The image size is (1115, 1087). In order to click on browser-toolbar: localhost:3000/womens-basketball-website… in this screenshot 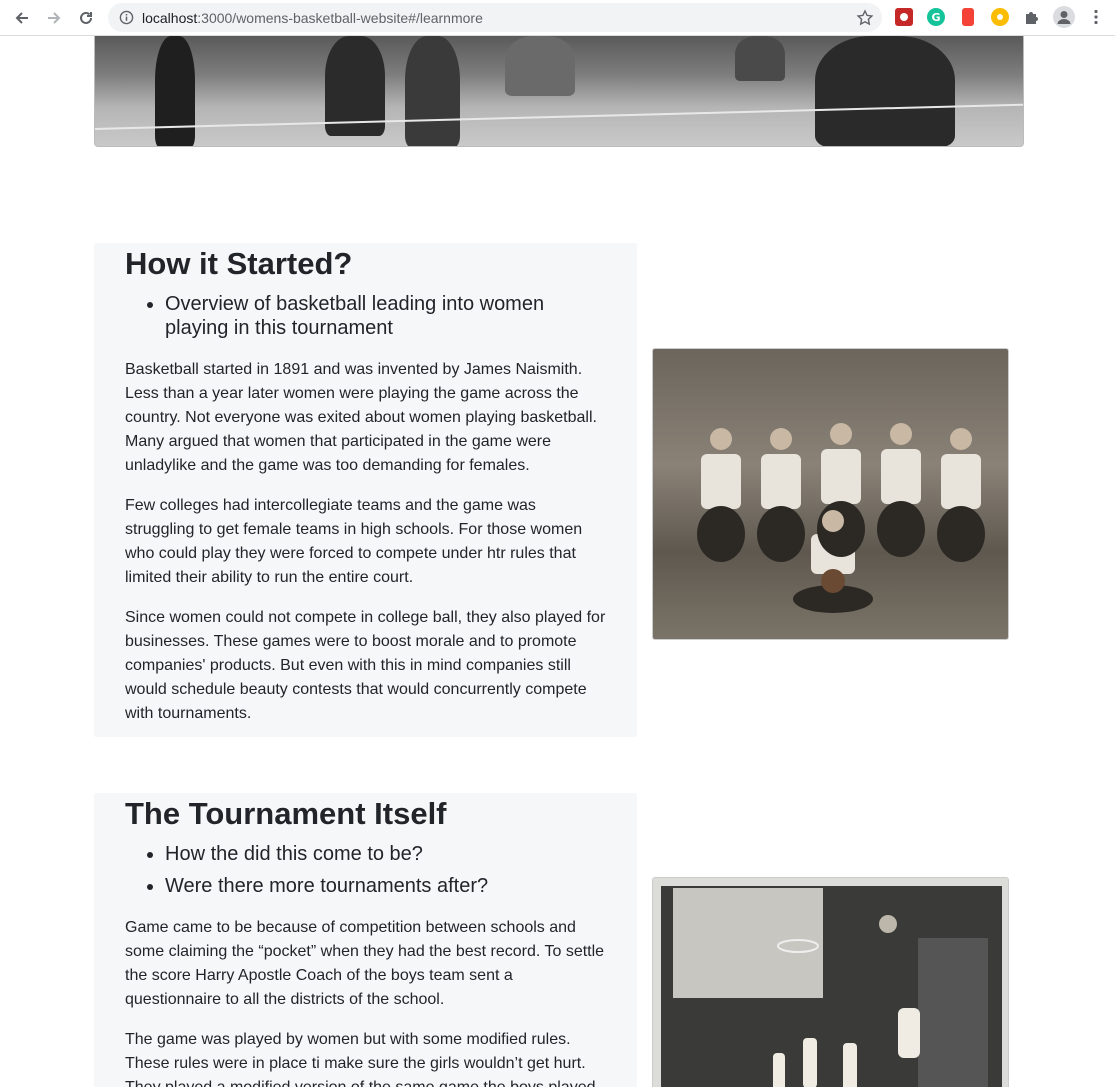, I will do `click(557, 18)`.